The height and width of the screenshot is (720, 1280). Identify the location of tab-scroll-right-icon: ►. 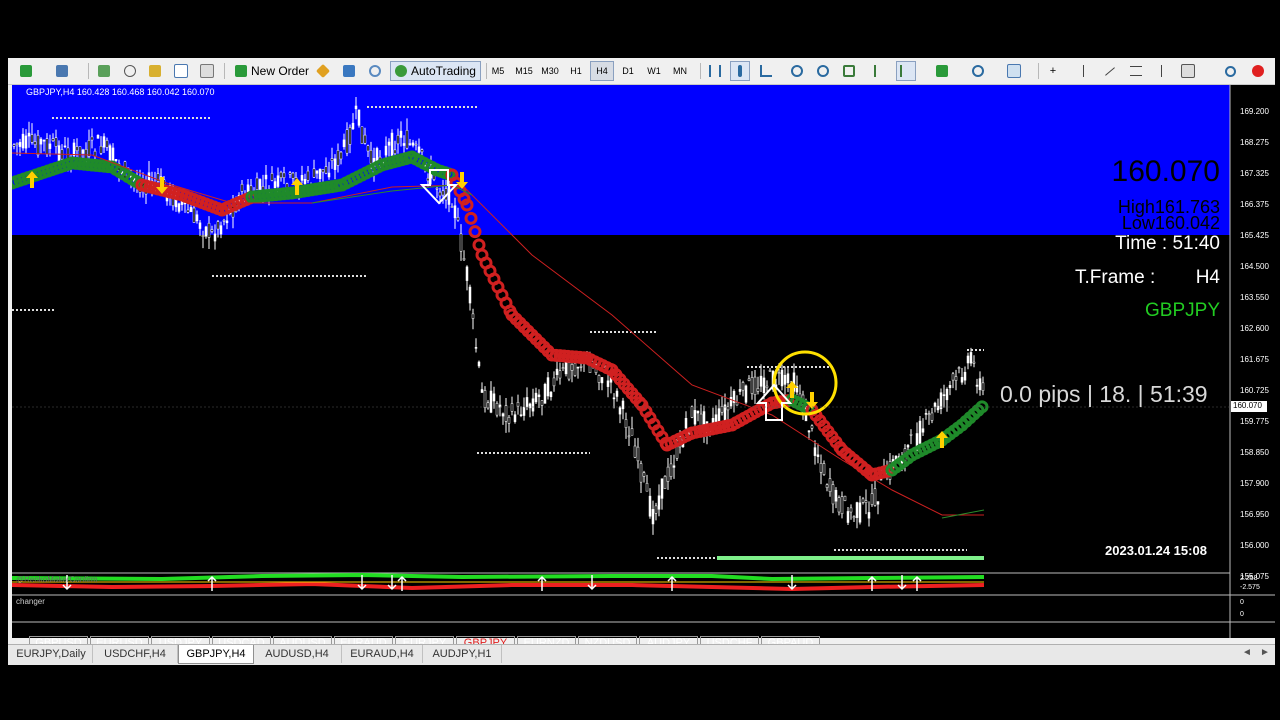
(1265, 652).